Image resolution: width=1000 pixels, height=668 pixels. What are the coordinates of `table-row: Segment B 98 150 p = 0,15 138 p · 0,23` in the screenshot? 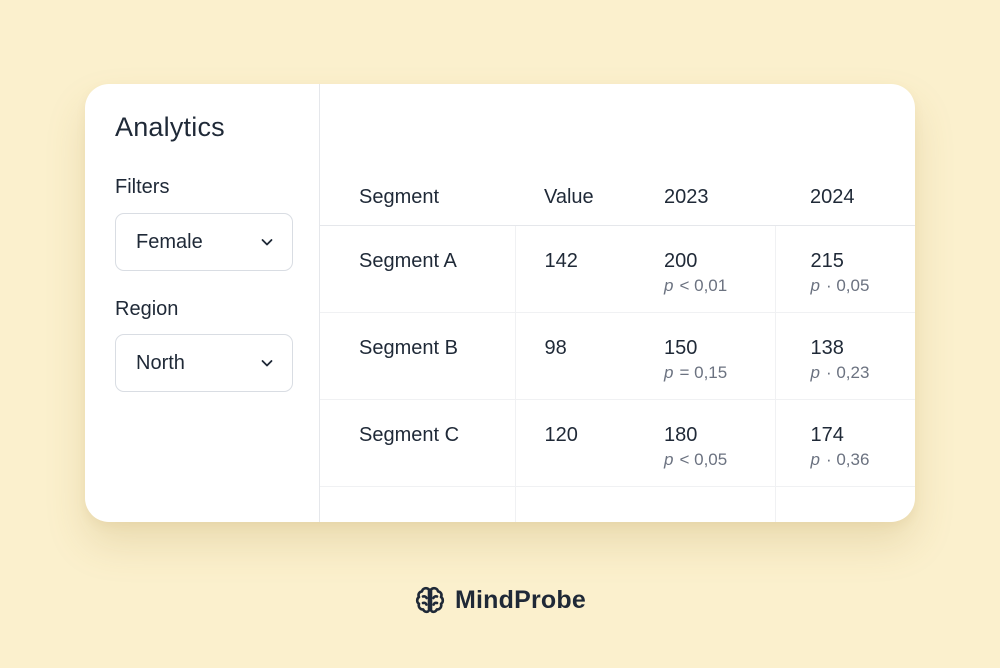 It's located at (618, 356).